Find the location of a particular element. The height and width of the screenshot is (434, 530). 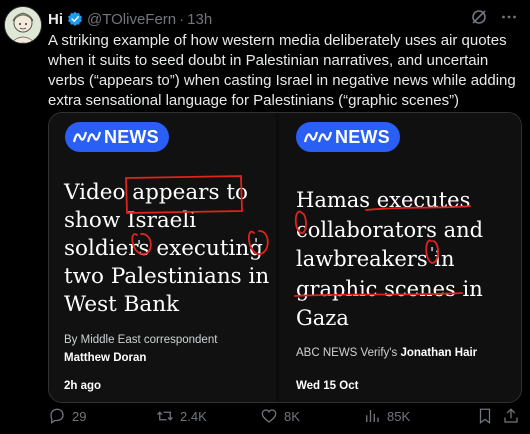

headline-line: West Bank is located at coordinates (122, 304).